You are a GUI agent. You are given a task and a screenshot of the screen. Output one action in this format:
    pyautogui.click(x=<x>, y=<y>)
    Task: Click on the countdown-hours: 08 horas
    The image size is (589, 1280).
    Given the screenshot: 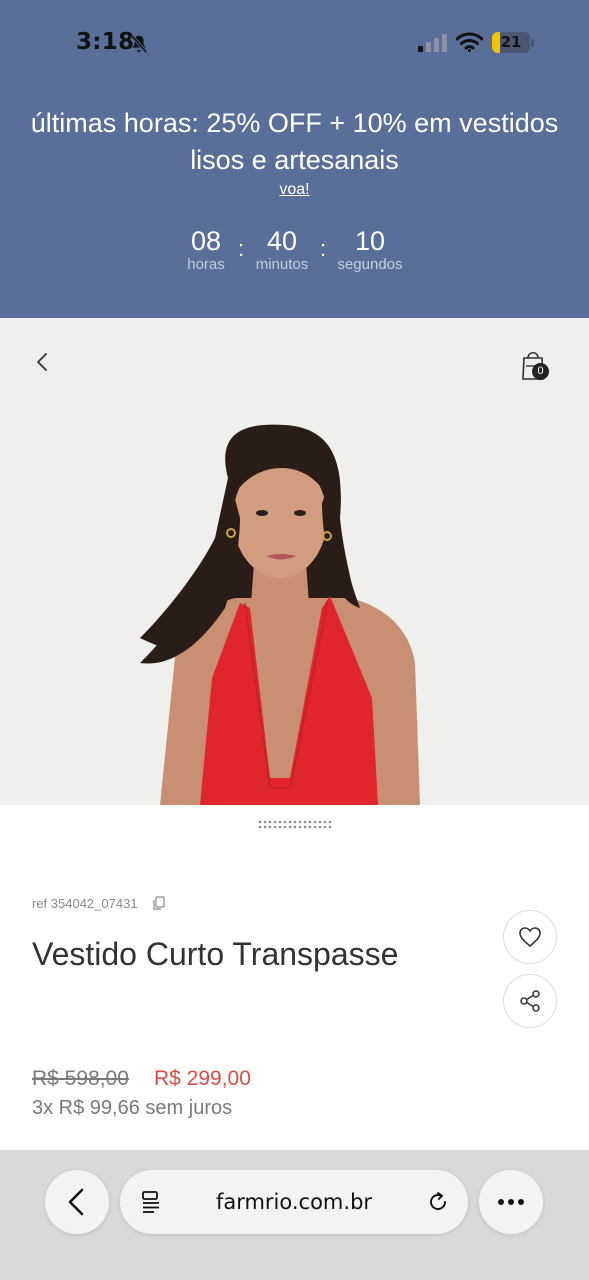 What is the action you would take?
    pyautogui.click(x=206, y=250)
    